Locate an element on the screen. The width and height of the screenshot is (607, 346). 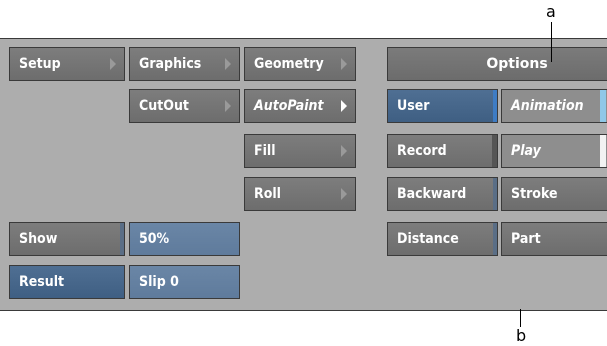
record-button: Record is located at coordinates (442, 151).